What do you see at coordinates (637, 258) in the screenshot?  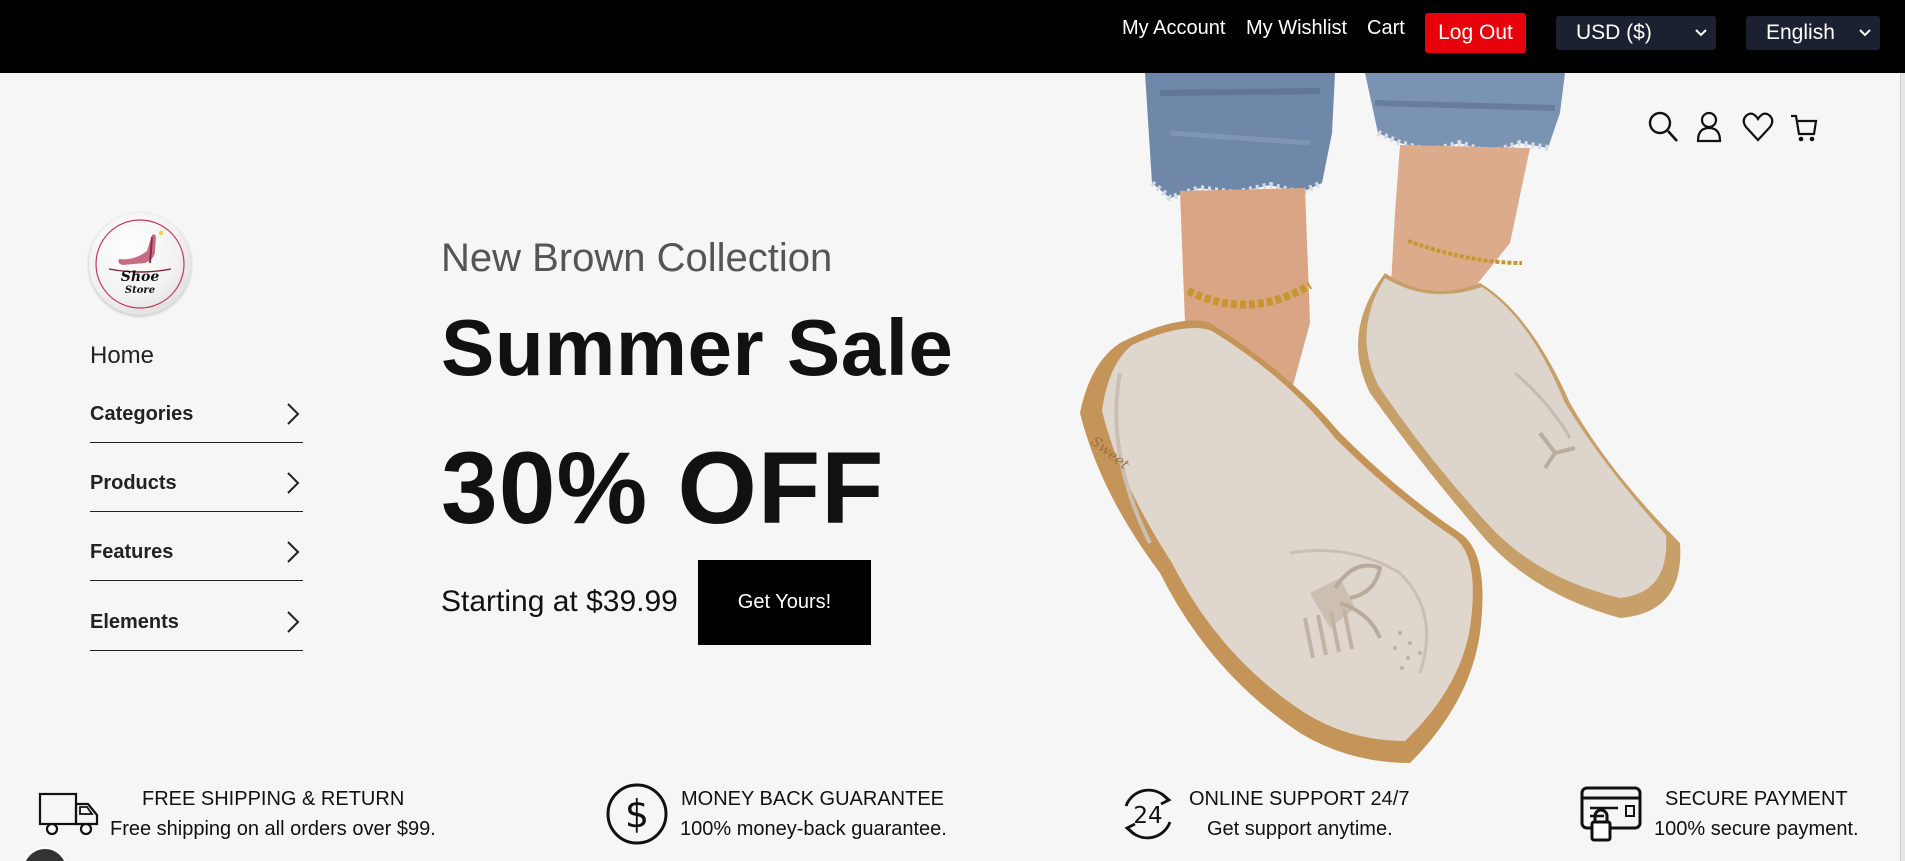 I see `hero-subtitle: New Brown Collection` at bounding box center [637, 258].